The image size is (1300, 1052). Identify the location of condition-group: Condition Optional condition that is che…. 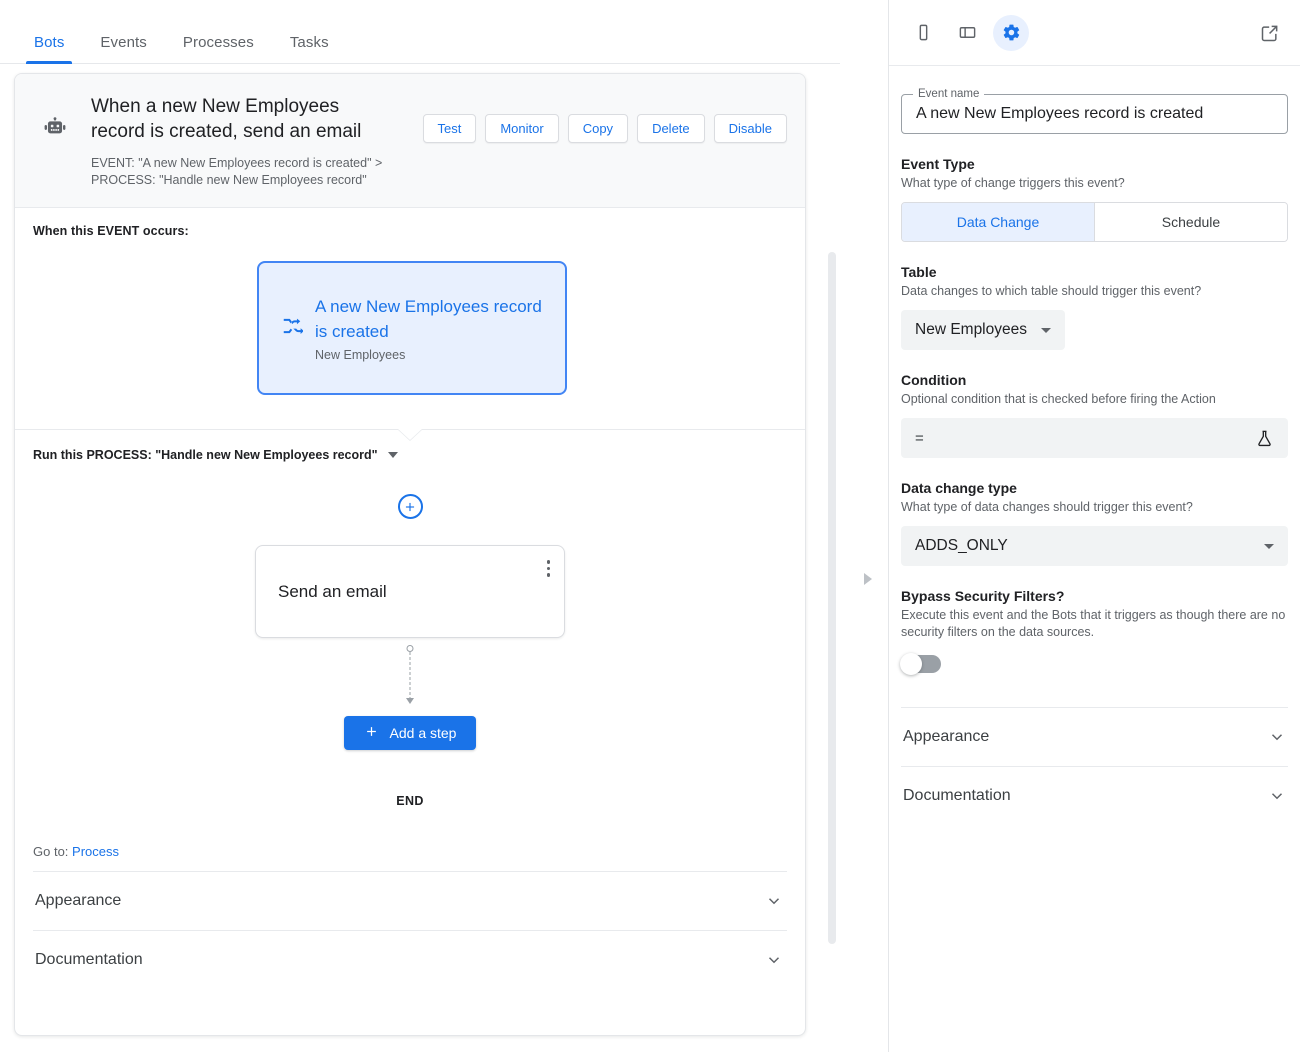
(1094, 415).